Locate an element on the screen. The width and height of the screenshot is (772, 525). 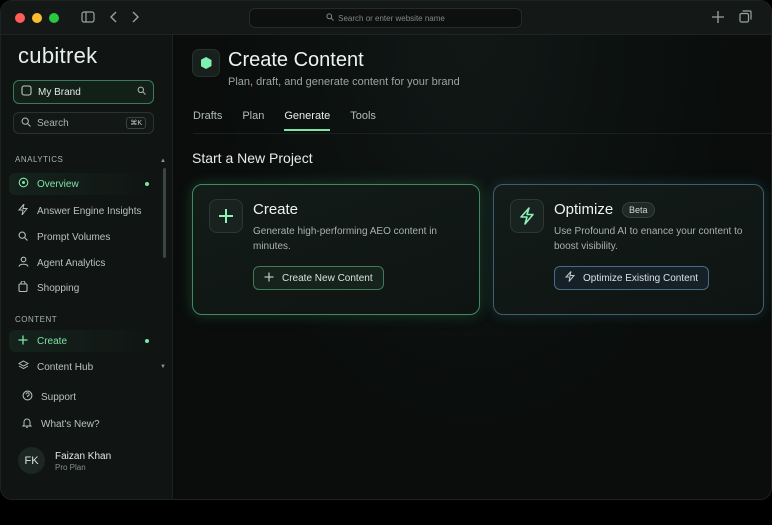
button-label: Create New Content is located at coordinates (327, 278).